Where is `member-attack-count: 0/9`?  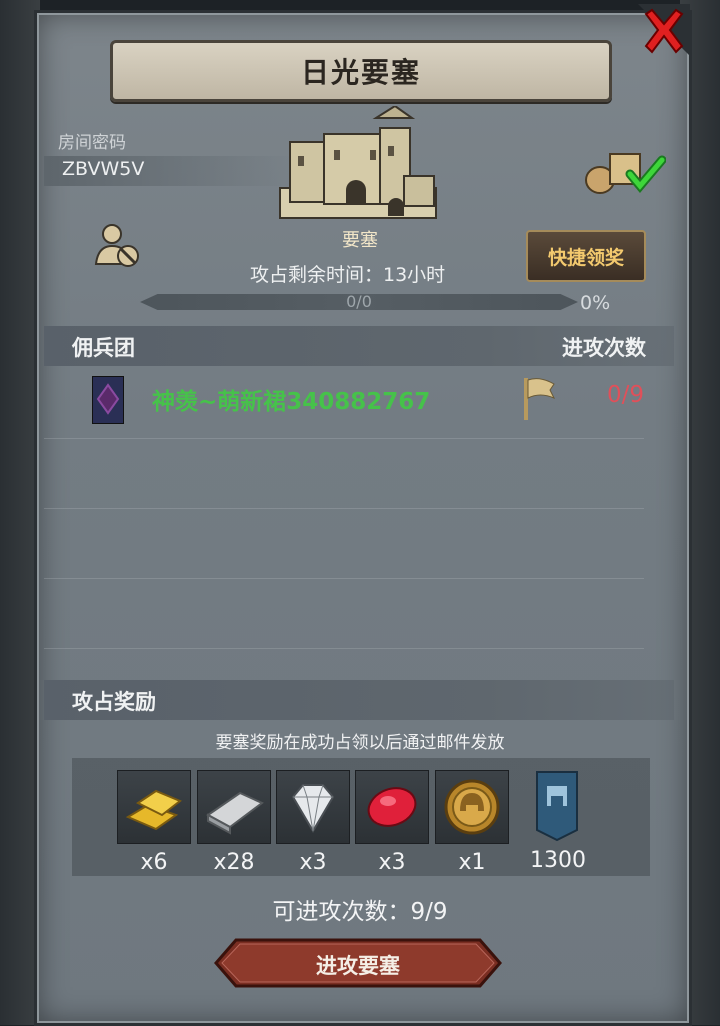
member-attack-count: 0/9 is located at coordinates (625, 395).